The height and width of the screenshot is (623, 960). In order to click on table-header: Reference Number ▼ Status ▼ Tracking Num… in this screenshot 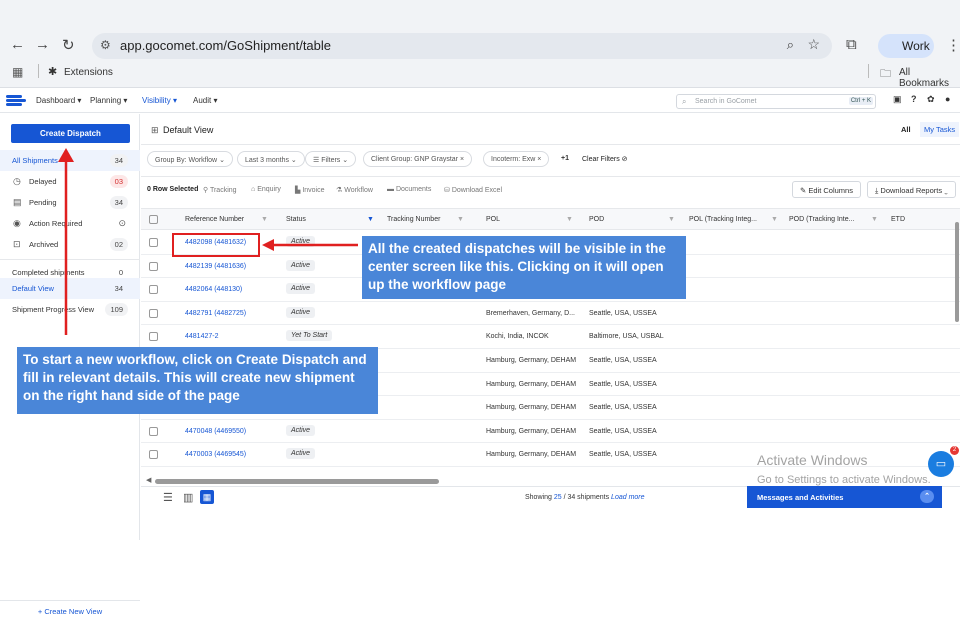, I will do `click(550, 219)`.